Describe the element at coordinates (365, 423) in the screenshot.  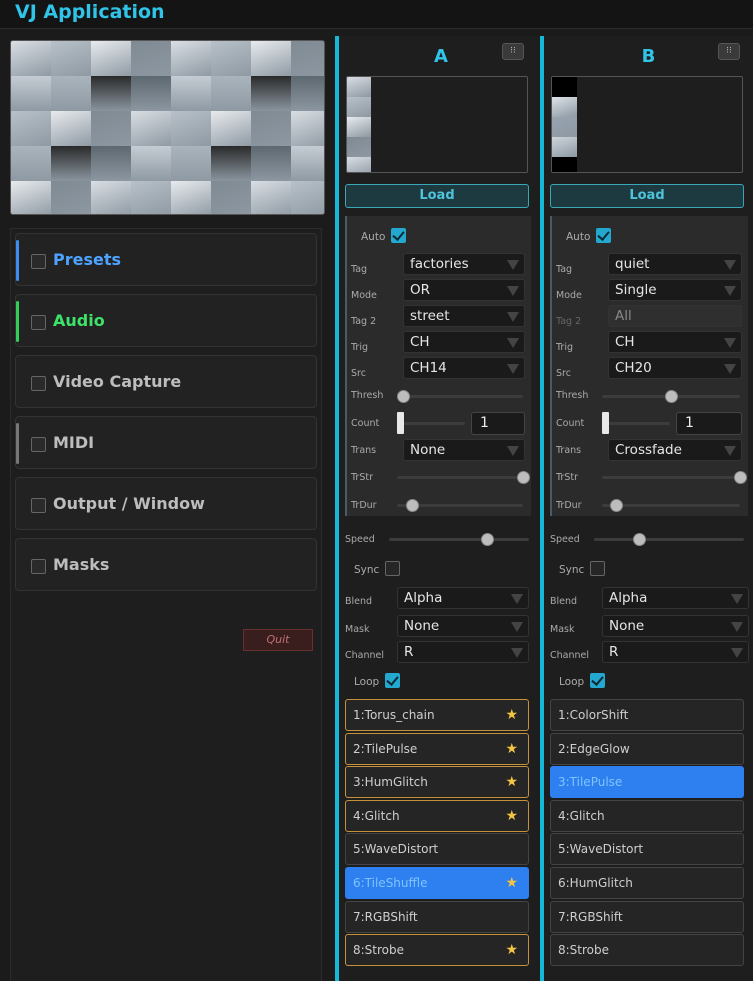
I see `count-label: Count` at that location.